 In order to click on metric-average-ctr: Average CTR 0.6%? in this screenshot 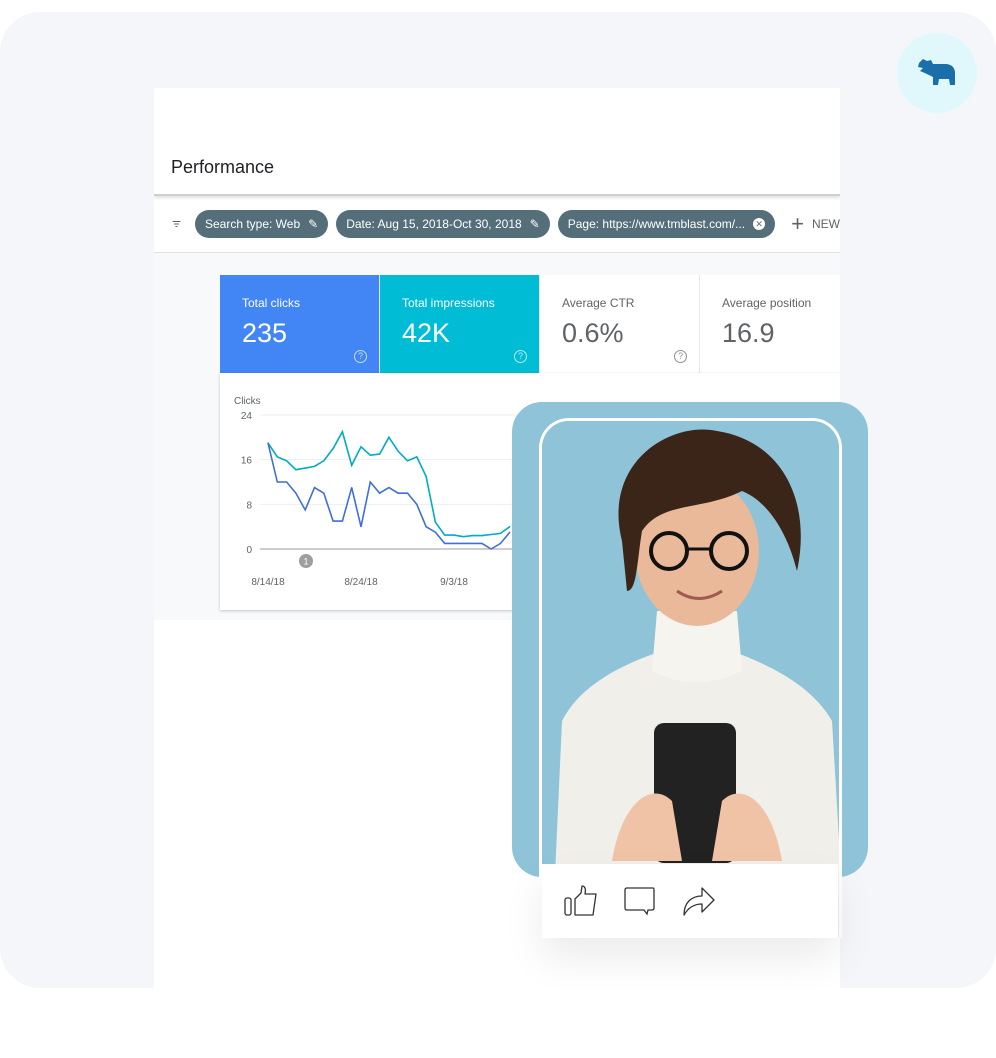, I will do `click(620, 324)`.